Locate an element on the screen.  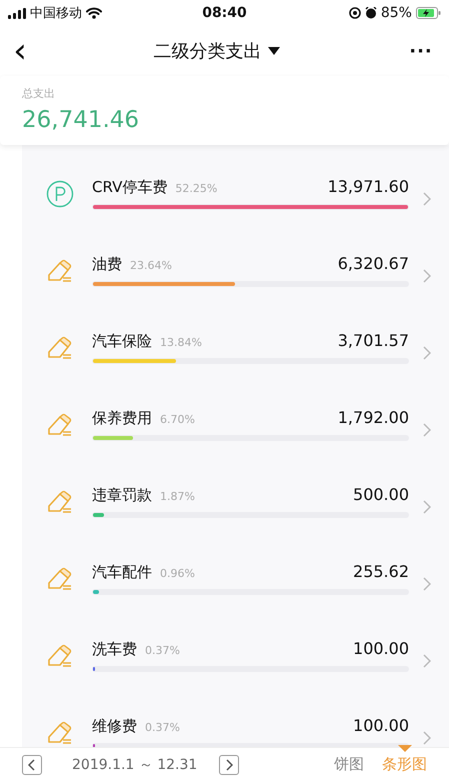
category-amount: 1,792.00 is located at coordinates (373, 417).